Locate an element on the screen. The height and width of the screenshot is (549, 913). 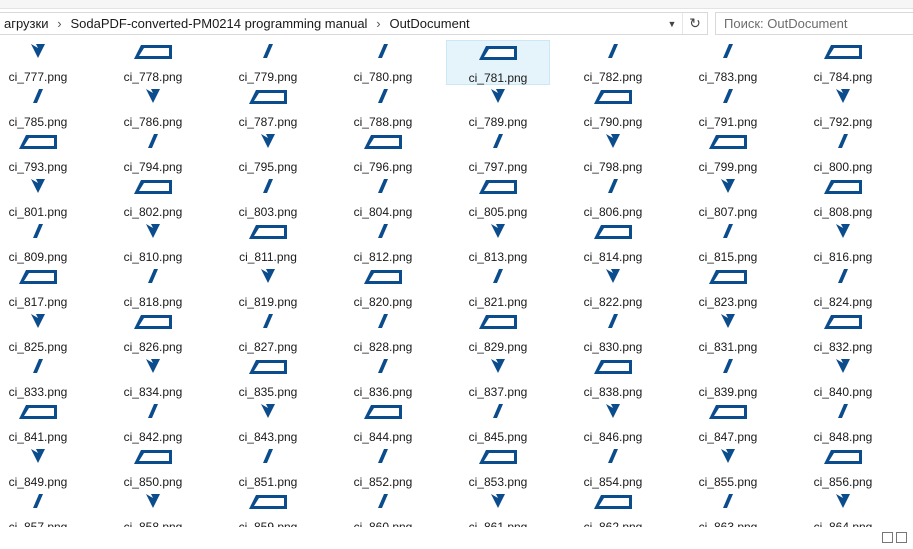
file-item: ci_804.png is located at coordinates (383, 197).